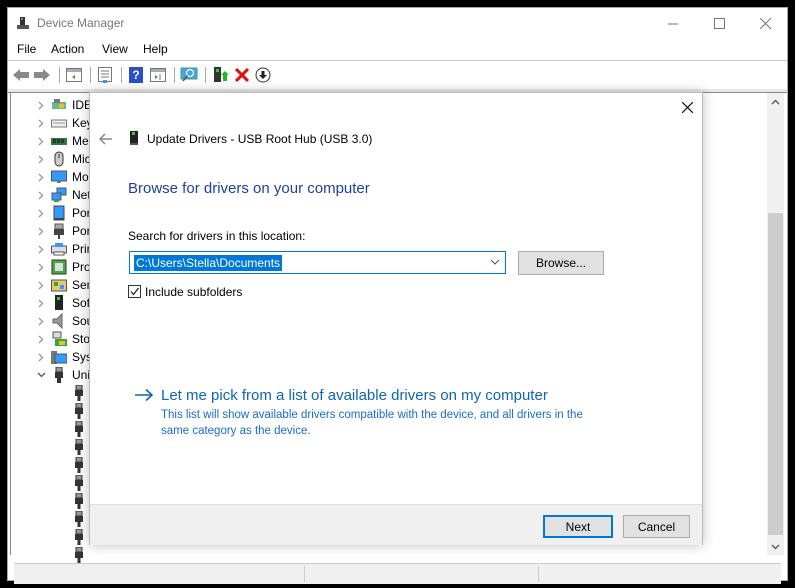  Describe the element at coordinates (59, 123) in the screenshot. I see `keyboard-icon` at that location.